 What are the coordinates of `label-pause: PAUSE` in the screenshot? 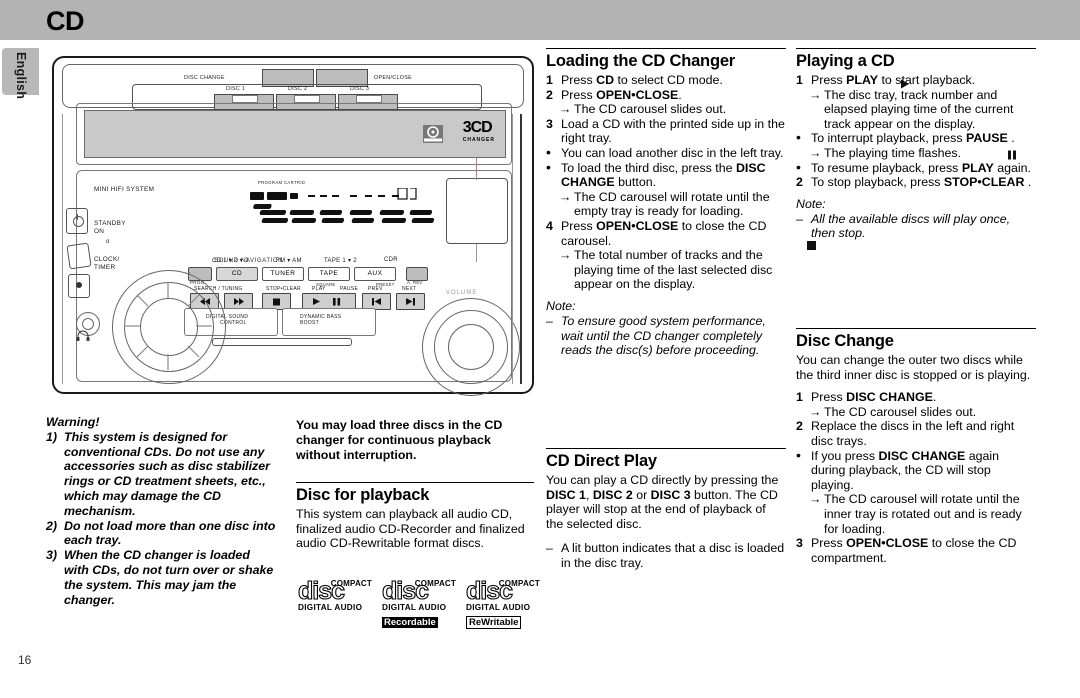 It's located at (349, 289).